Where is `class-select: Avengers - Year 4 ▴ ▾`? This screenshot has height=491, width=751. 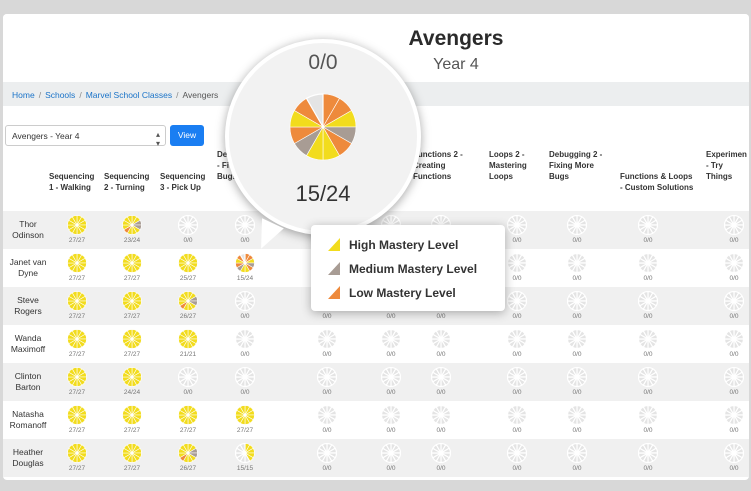 class-select: Avengers - Year 4 ▴ ▾ is located at coordinates (85, 136).